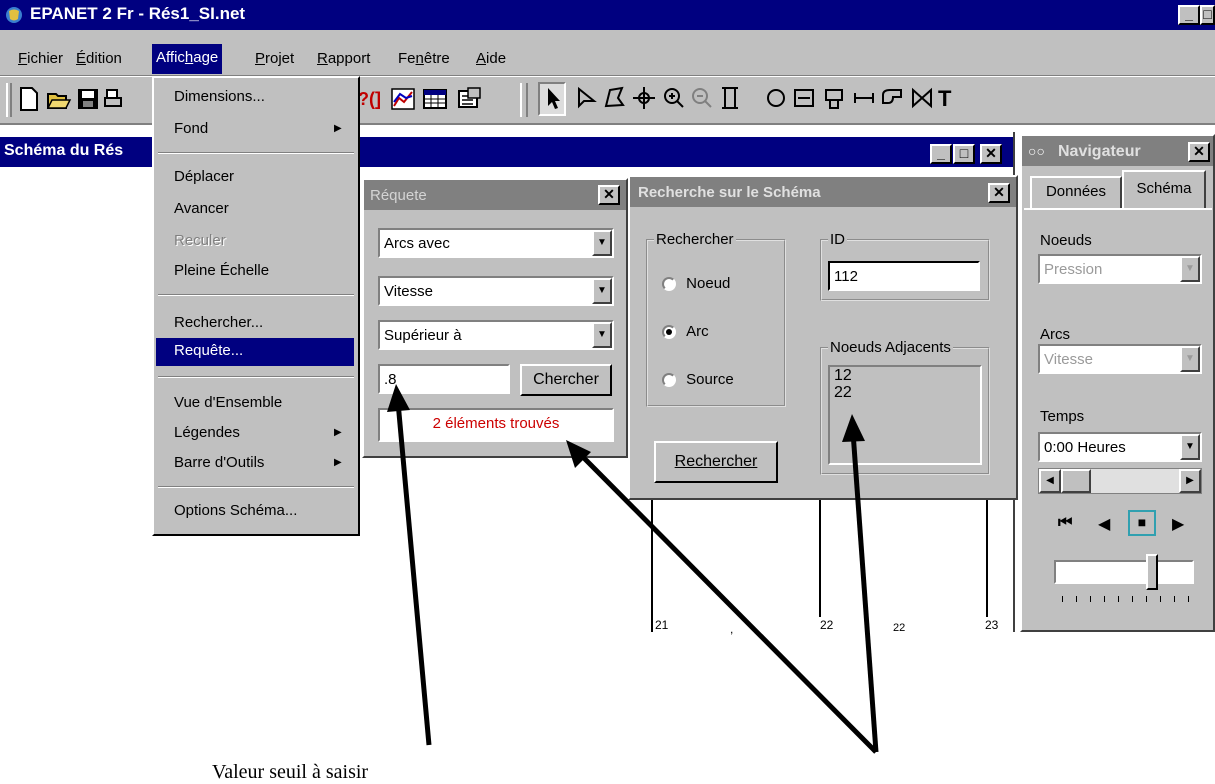 The height and width of the screenshot is (784, 1215). I want to click on menu-fichier: Fichier, so click(40, 58).